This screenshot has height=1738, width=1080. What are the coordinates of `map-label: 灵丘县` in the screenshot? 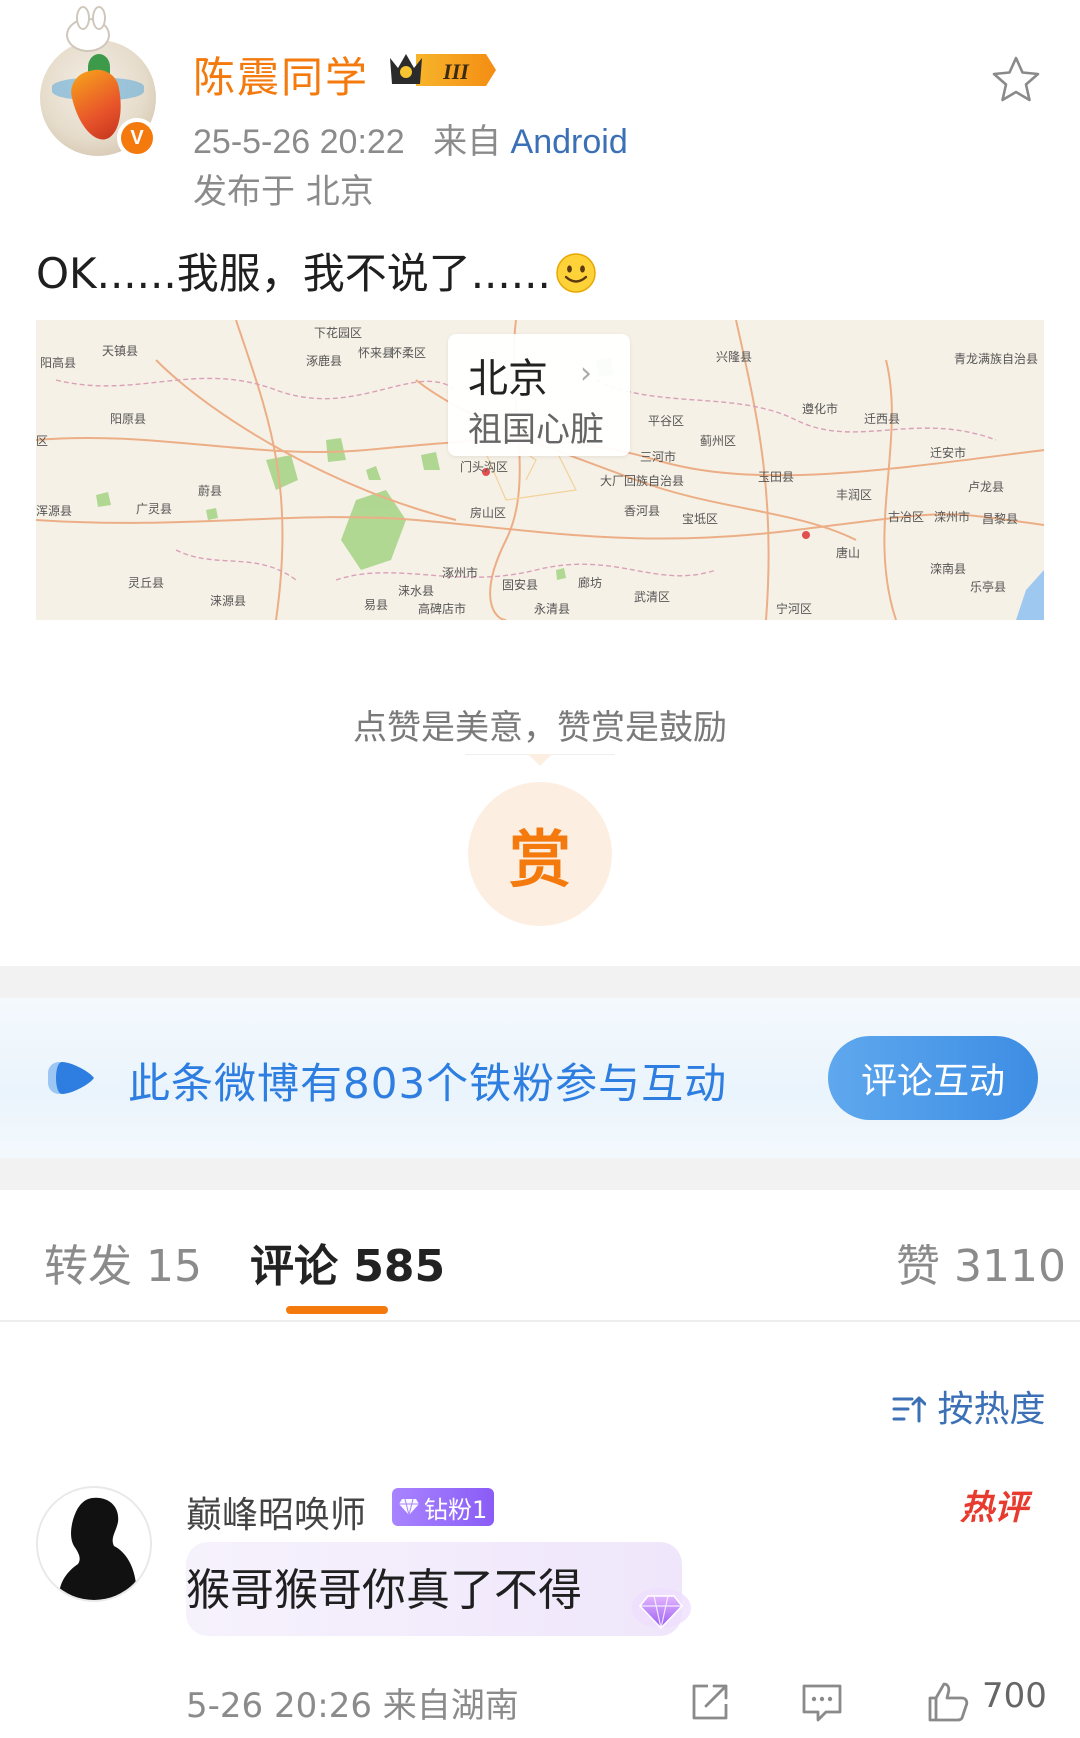 It's located at (146, 583).